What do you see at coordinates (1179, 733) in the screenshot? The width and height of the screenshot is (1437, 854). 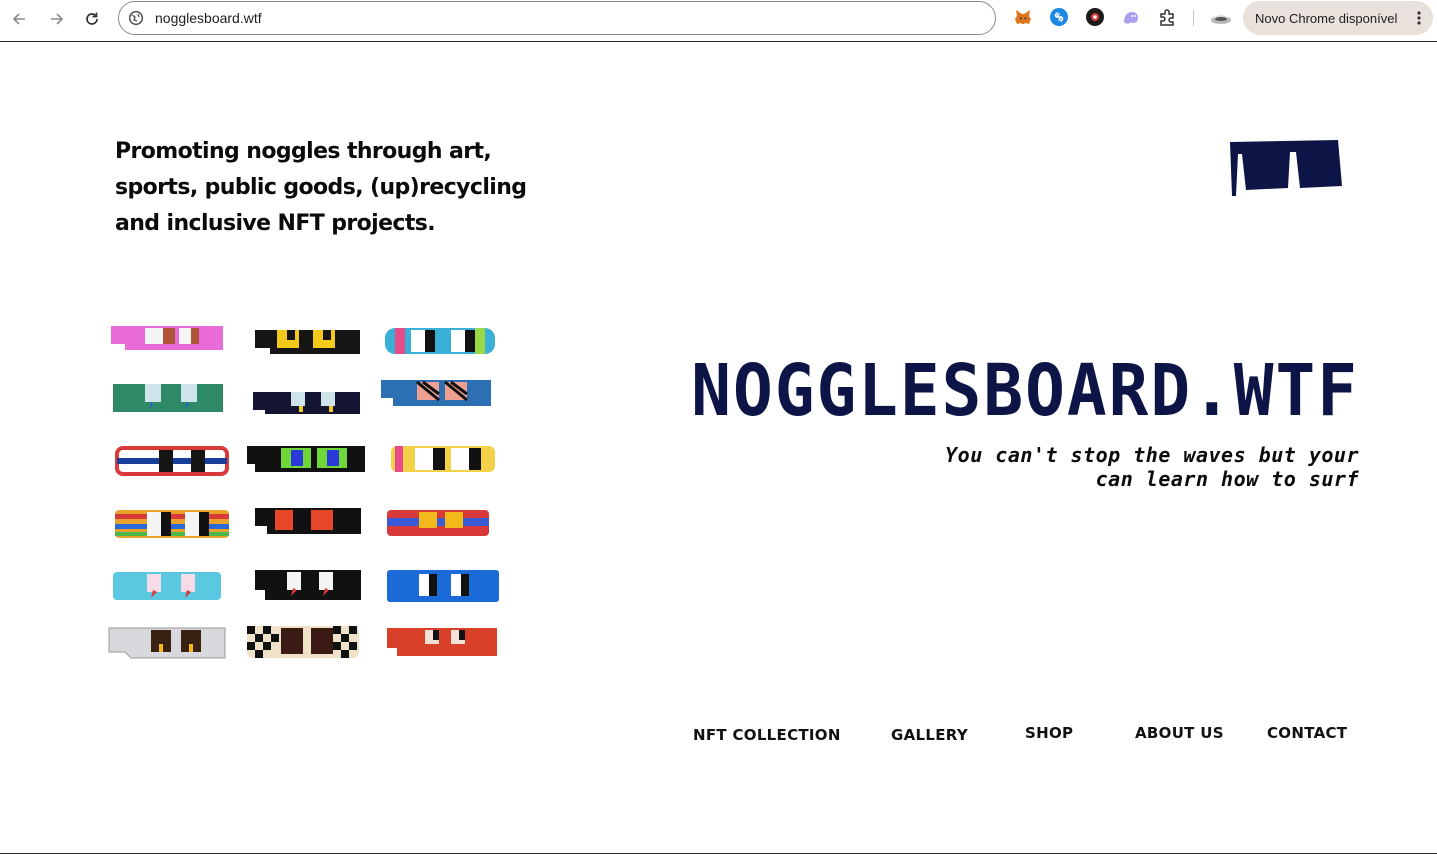 I see `nav-about-us: ABOUT US` at bounding box center [1179, 733].